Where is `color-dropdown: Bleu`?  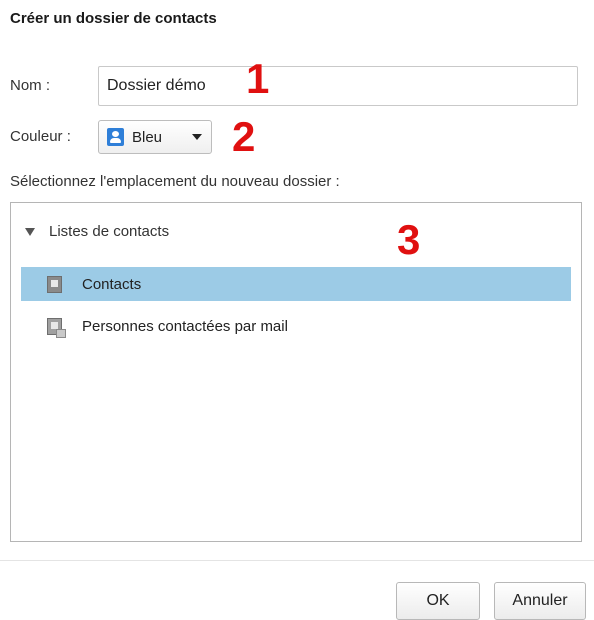
color-dropdown: Bleu is located at coordinates (155, 137).